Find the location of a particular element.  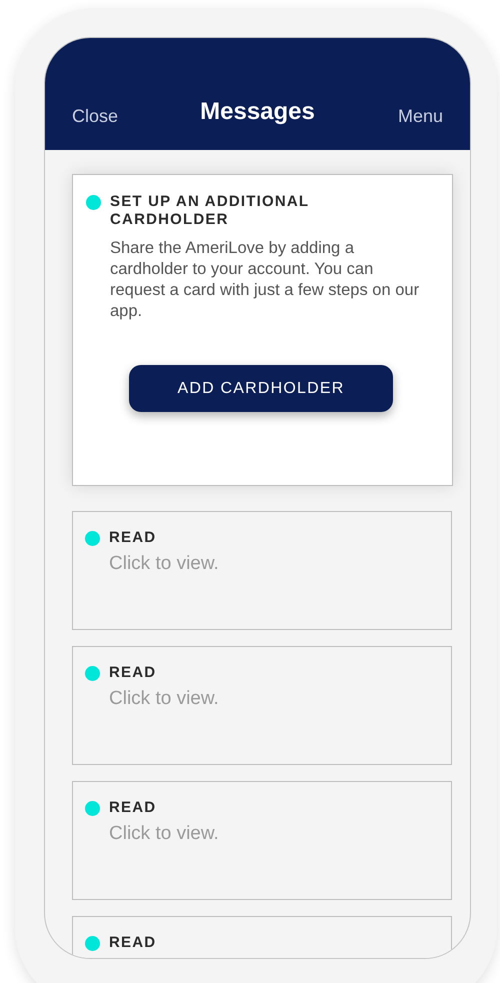

message-card: READ is located at coordinates (262, 937).